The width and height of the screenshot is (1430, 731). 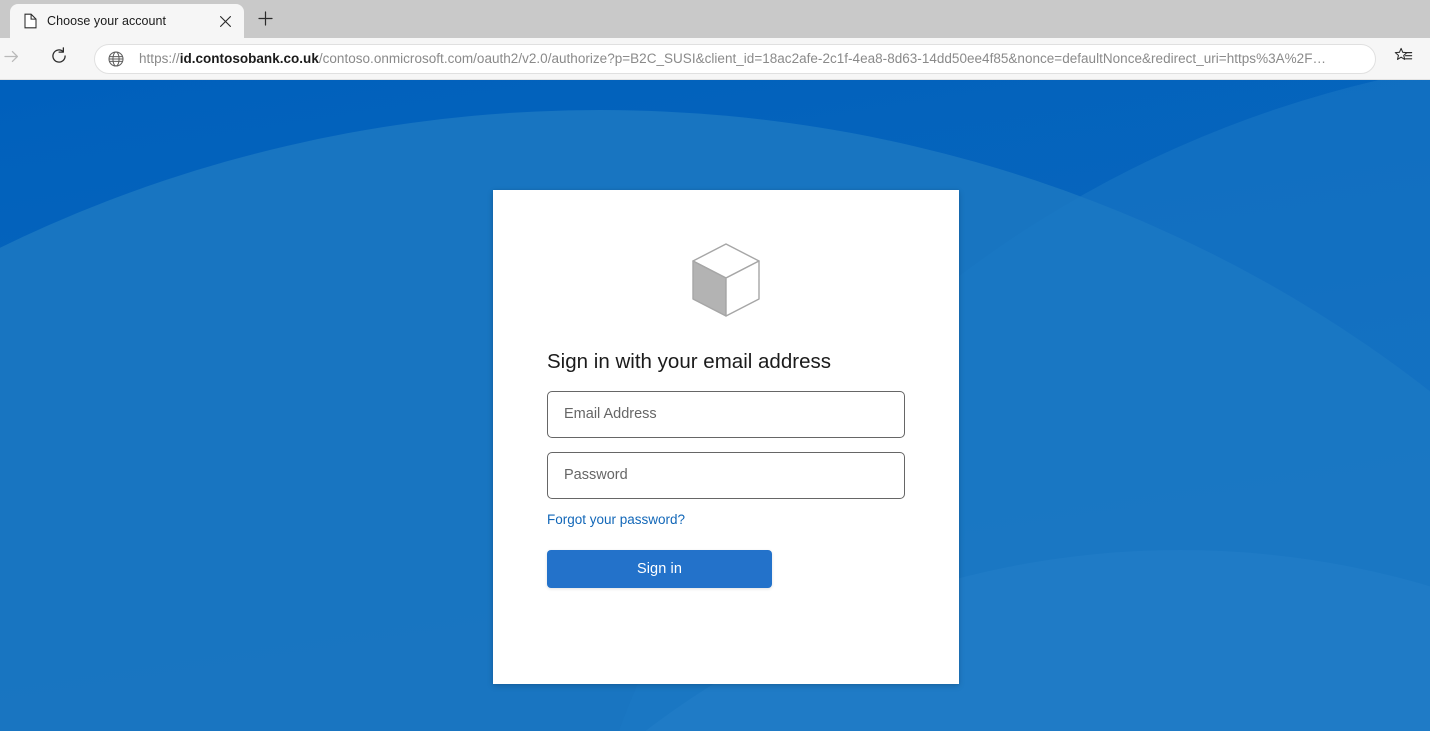 I want to click on reload-circular-arrow-icon, so click(x=59, y=58).